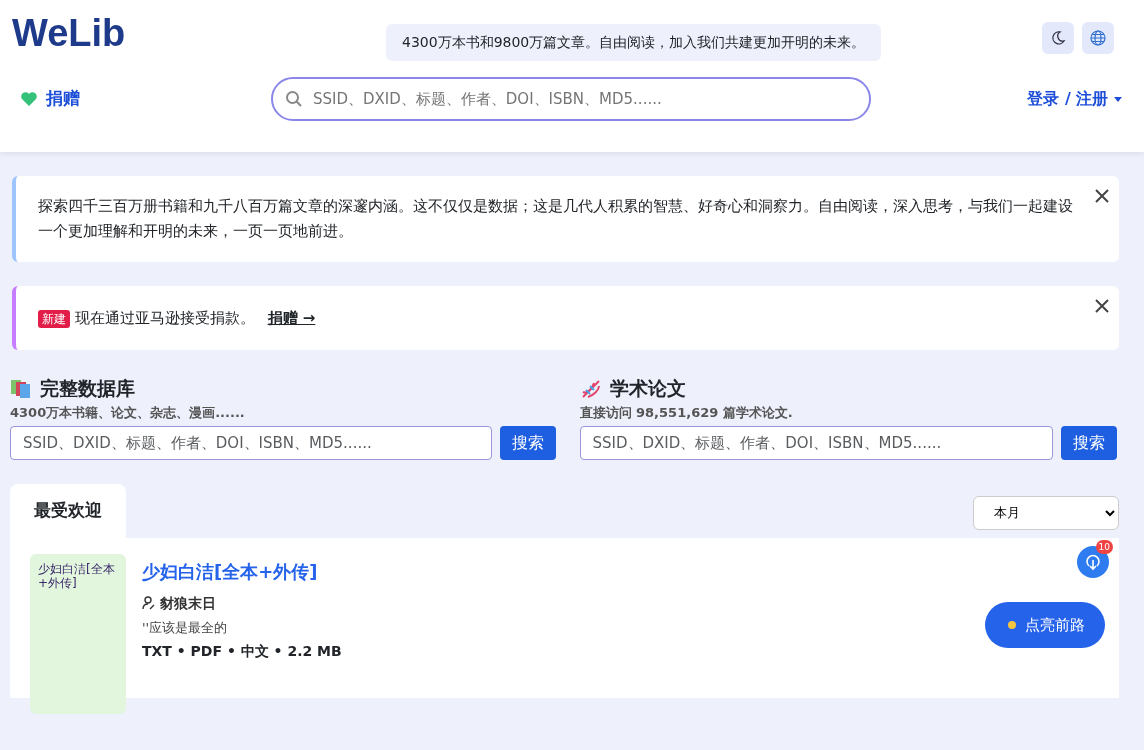 This screenshot has height=750, width=1144. Describe the element at coordinates (1045, 625) in the screenshot. I see `cta-button: 点亮前路` at that location.